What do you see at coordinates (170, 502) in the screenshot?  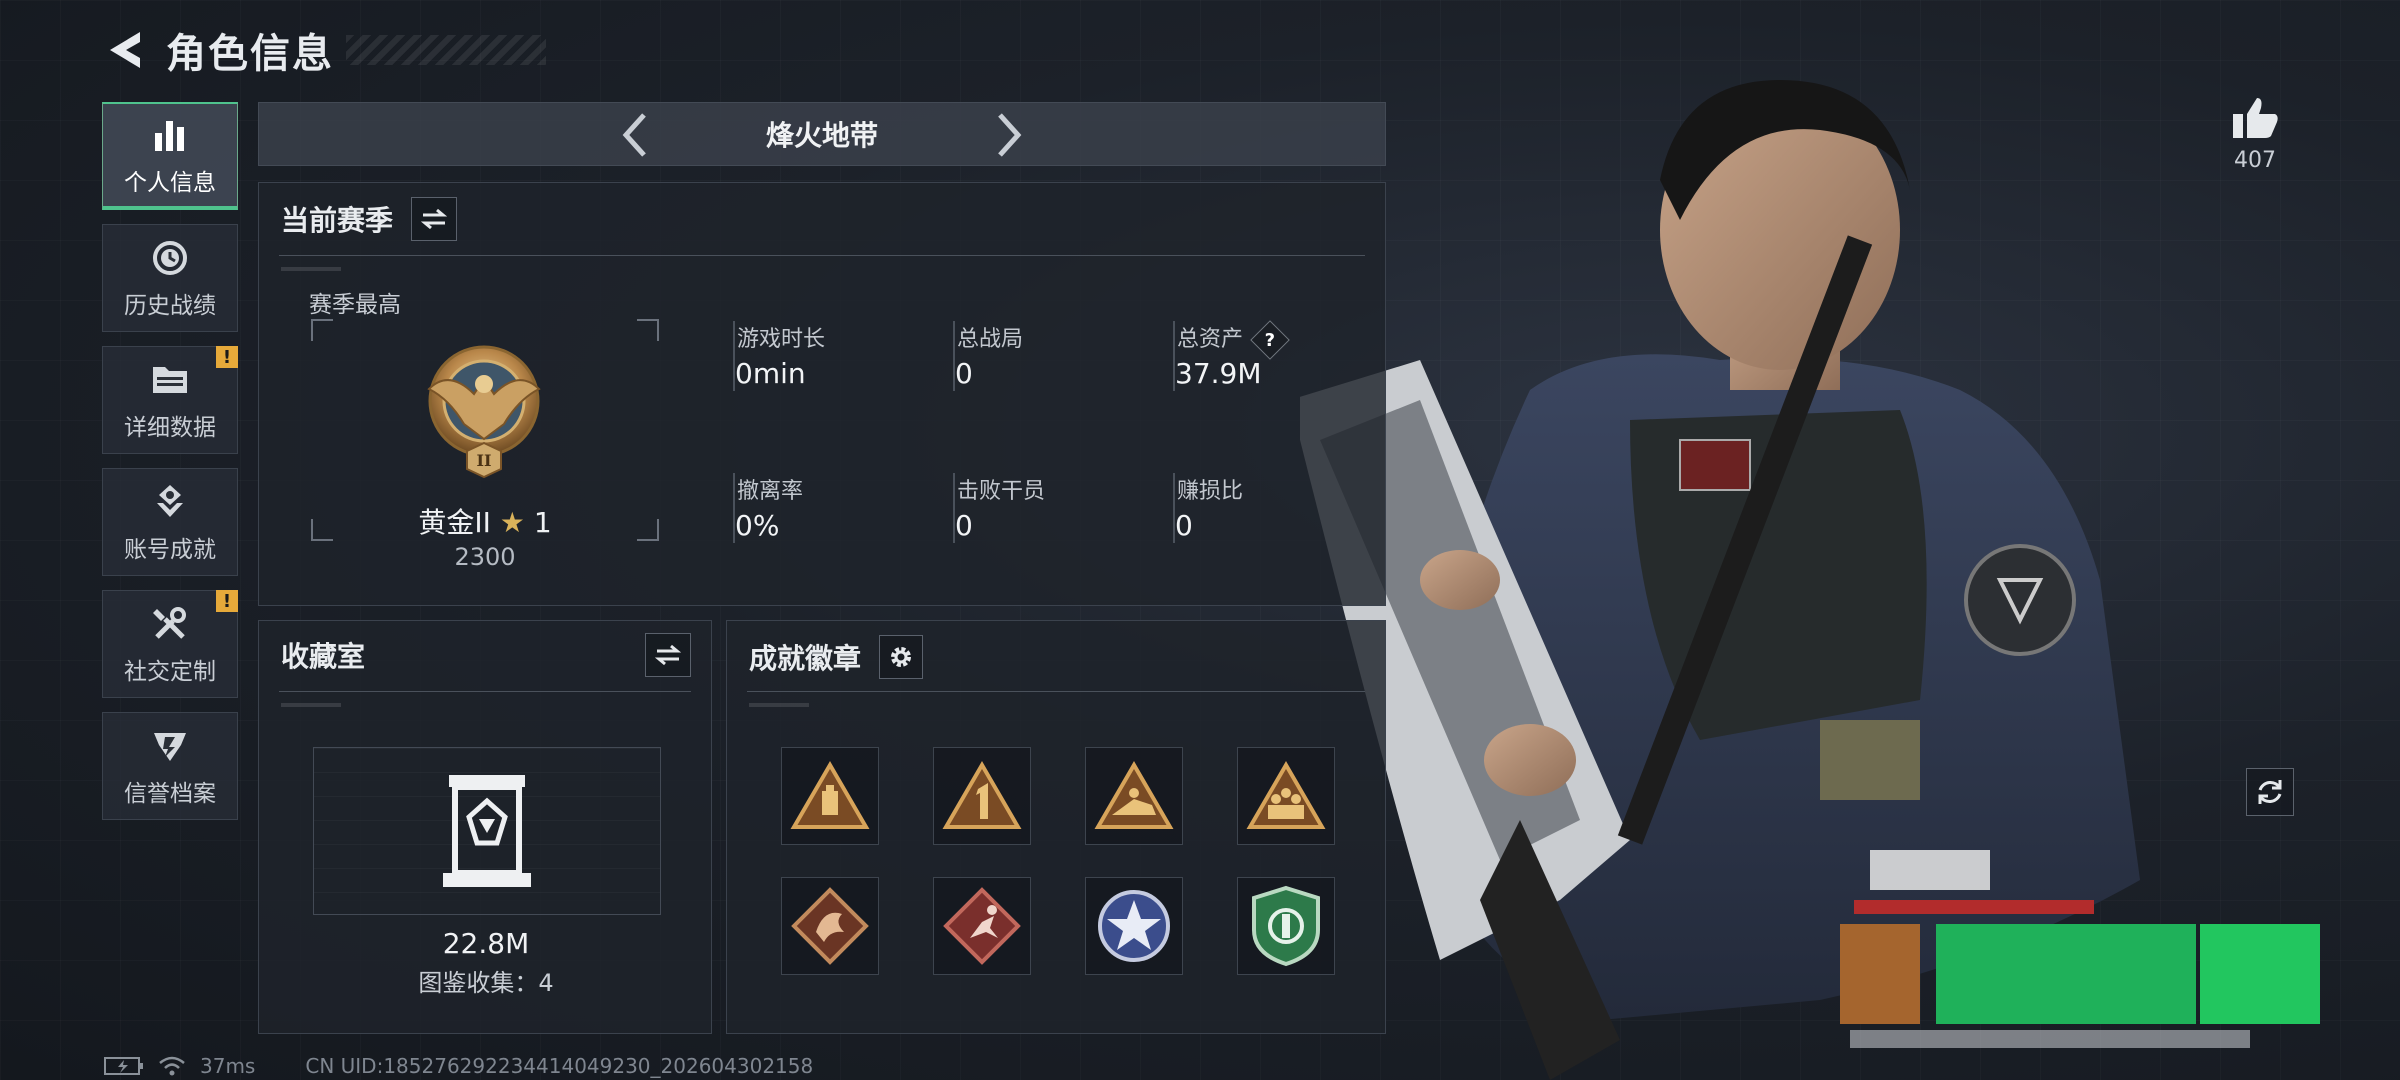 I see `achievement-icon` at bounding box center [170, 502].